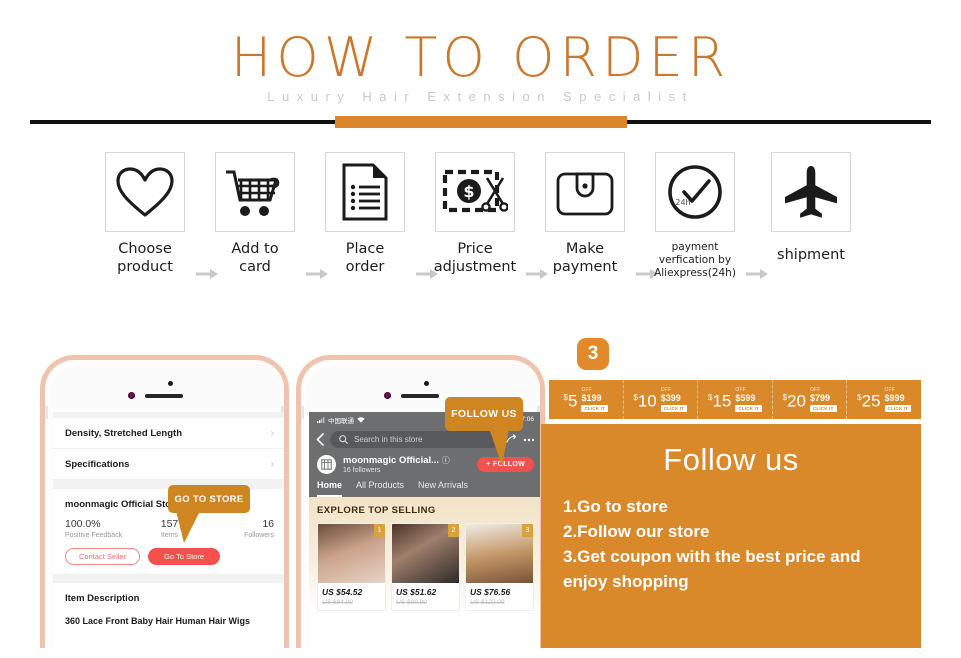  I want to click on contact-seller-button: Contact Seller, so click(103, 556).